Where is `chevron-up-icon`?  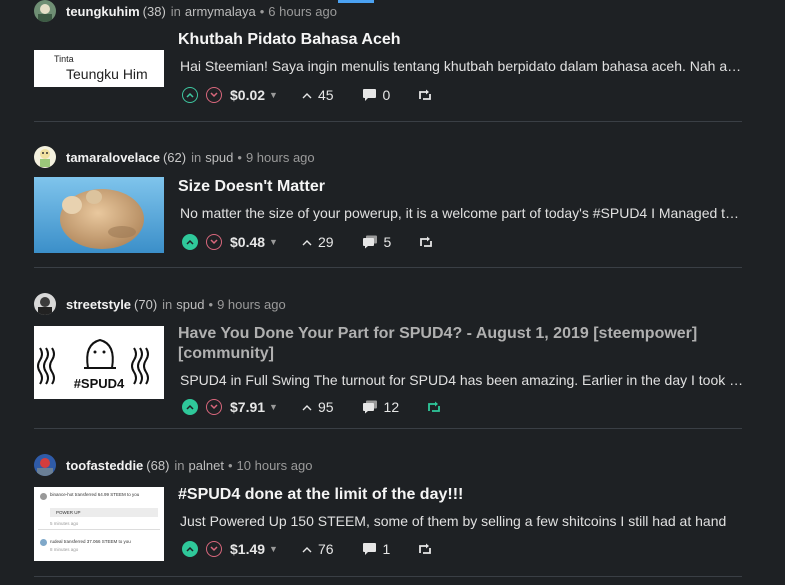
chevron-up-icon is located at coordinates (190, 407).